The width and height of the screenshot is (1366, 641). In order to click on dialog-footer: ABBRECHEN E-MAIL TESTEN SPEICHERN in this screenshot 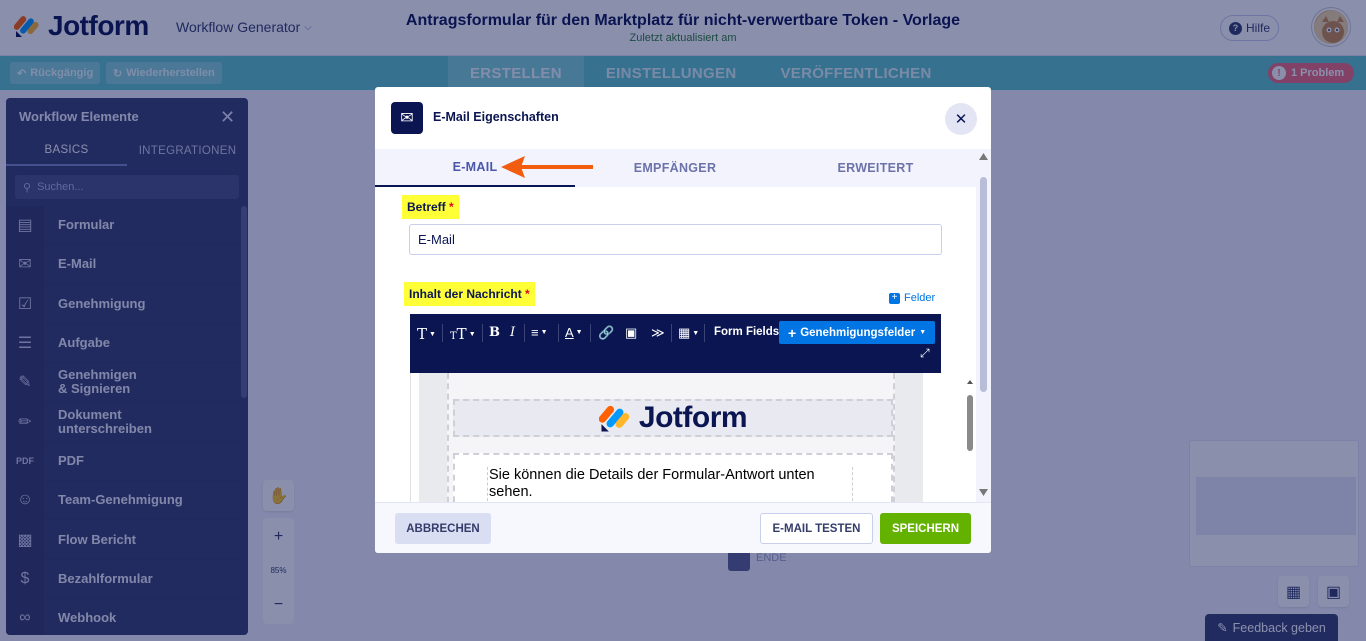, I will do `click(683, 527)`.